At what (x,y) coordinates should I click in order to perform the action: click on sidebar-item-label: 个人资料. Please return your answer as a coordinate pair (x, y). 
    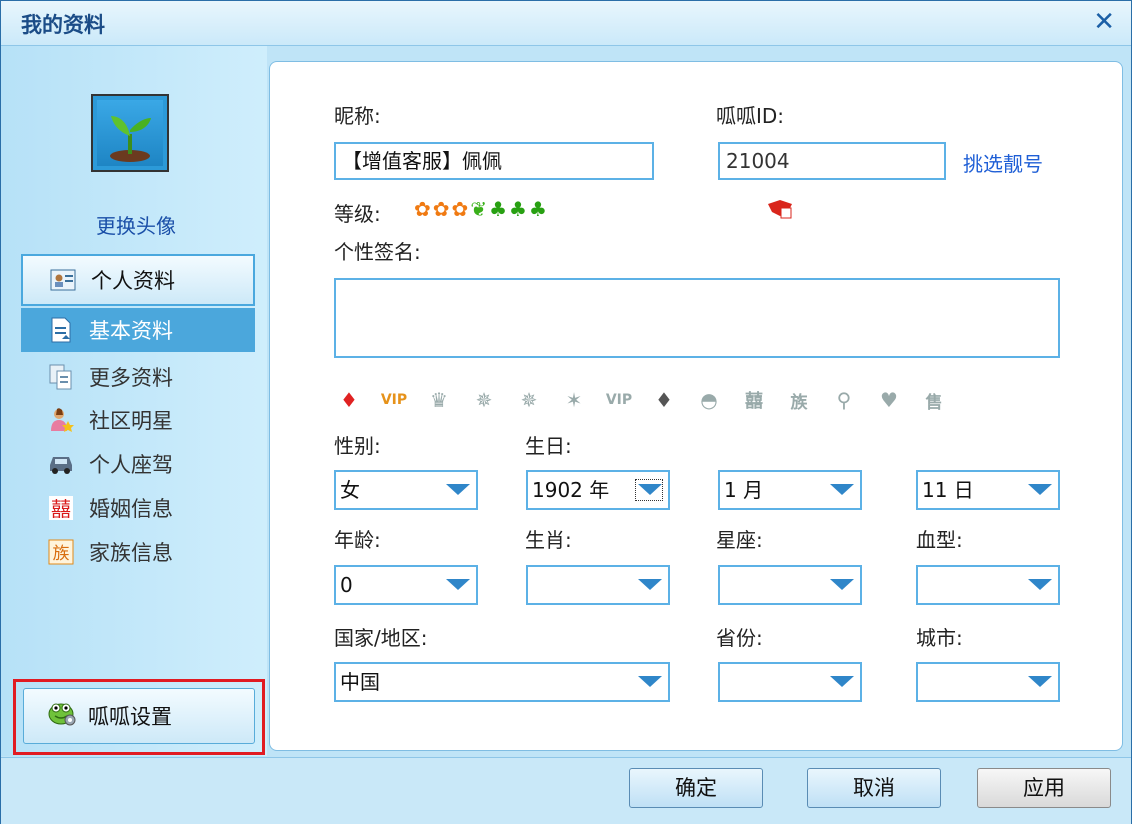
    Looking at the image, I should click on (133, 281).